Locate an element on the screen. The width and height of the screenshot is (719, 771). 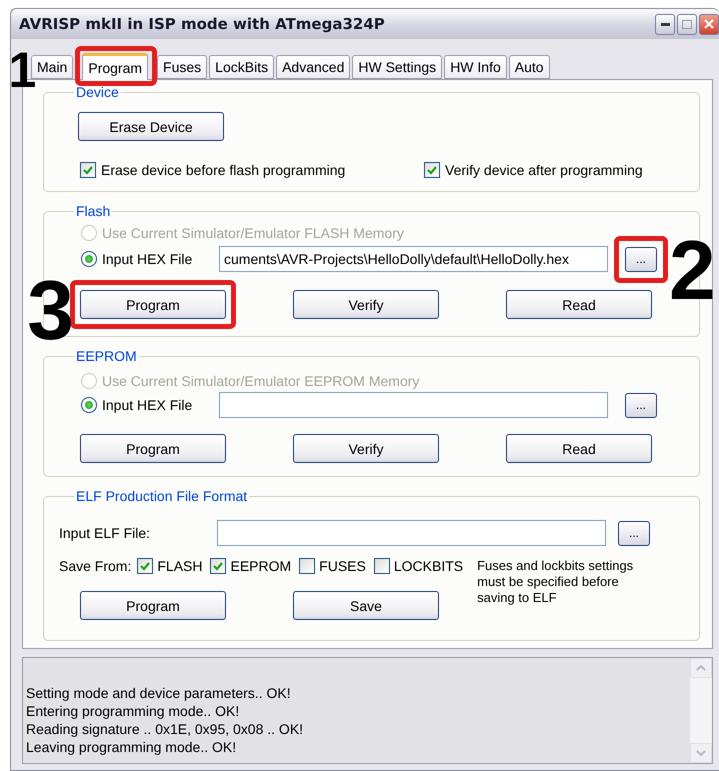
radio-label: Use Current Simulator/Emulator EEPROM Memory is located at coordinates (261, 381).